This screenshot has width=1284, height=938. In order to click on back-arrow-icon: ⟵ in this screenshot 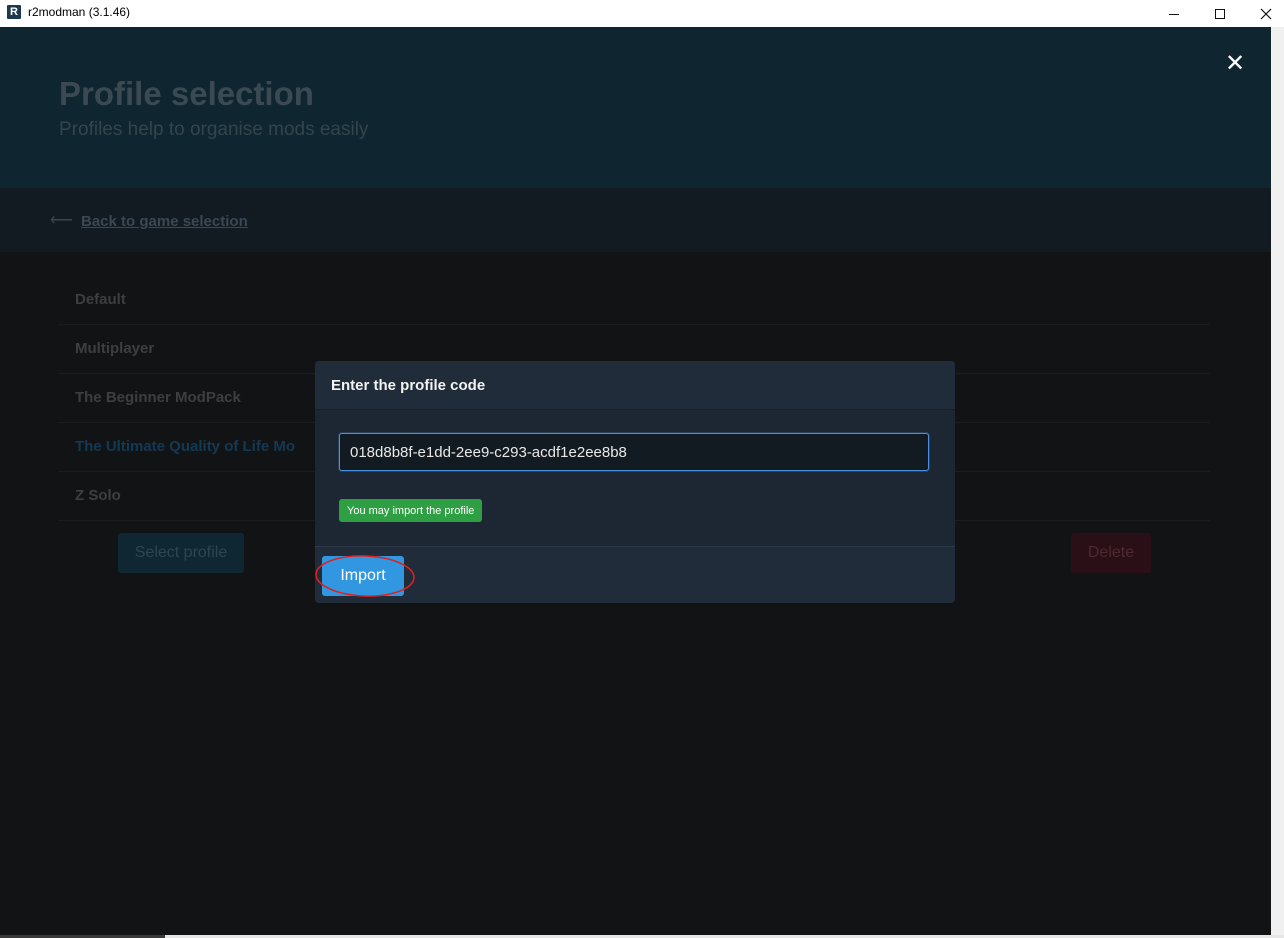, I will do `click(61, 220)`.